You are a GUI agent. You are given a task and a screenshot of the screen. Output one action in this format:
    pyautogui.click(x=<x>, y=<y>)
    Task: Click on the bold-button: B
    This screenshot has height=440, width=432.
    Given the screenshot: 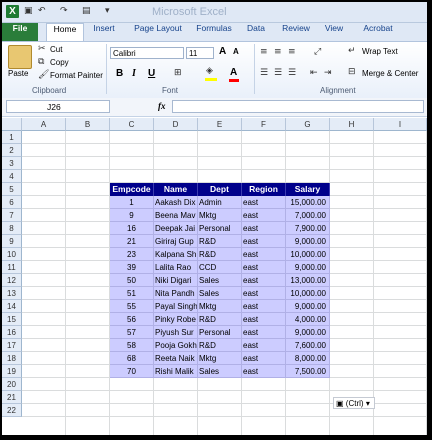 What is the action you would take?
    pyautogui.click(x=119, y=73)
    